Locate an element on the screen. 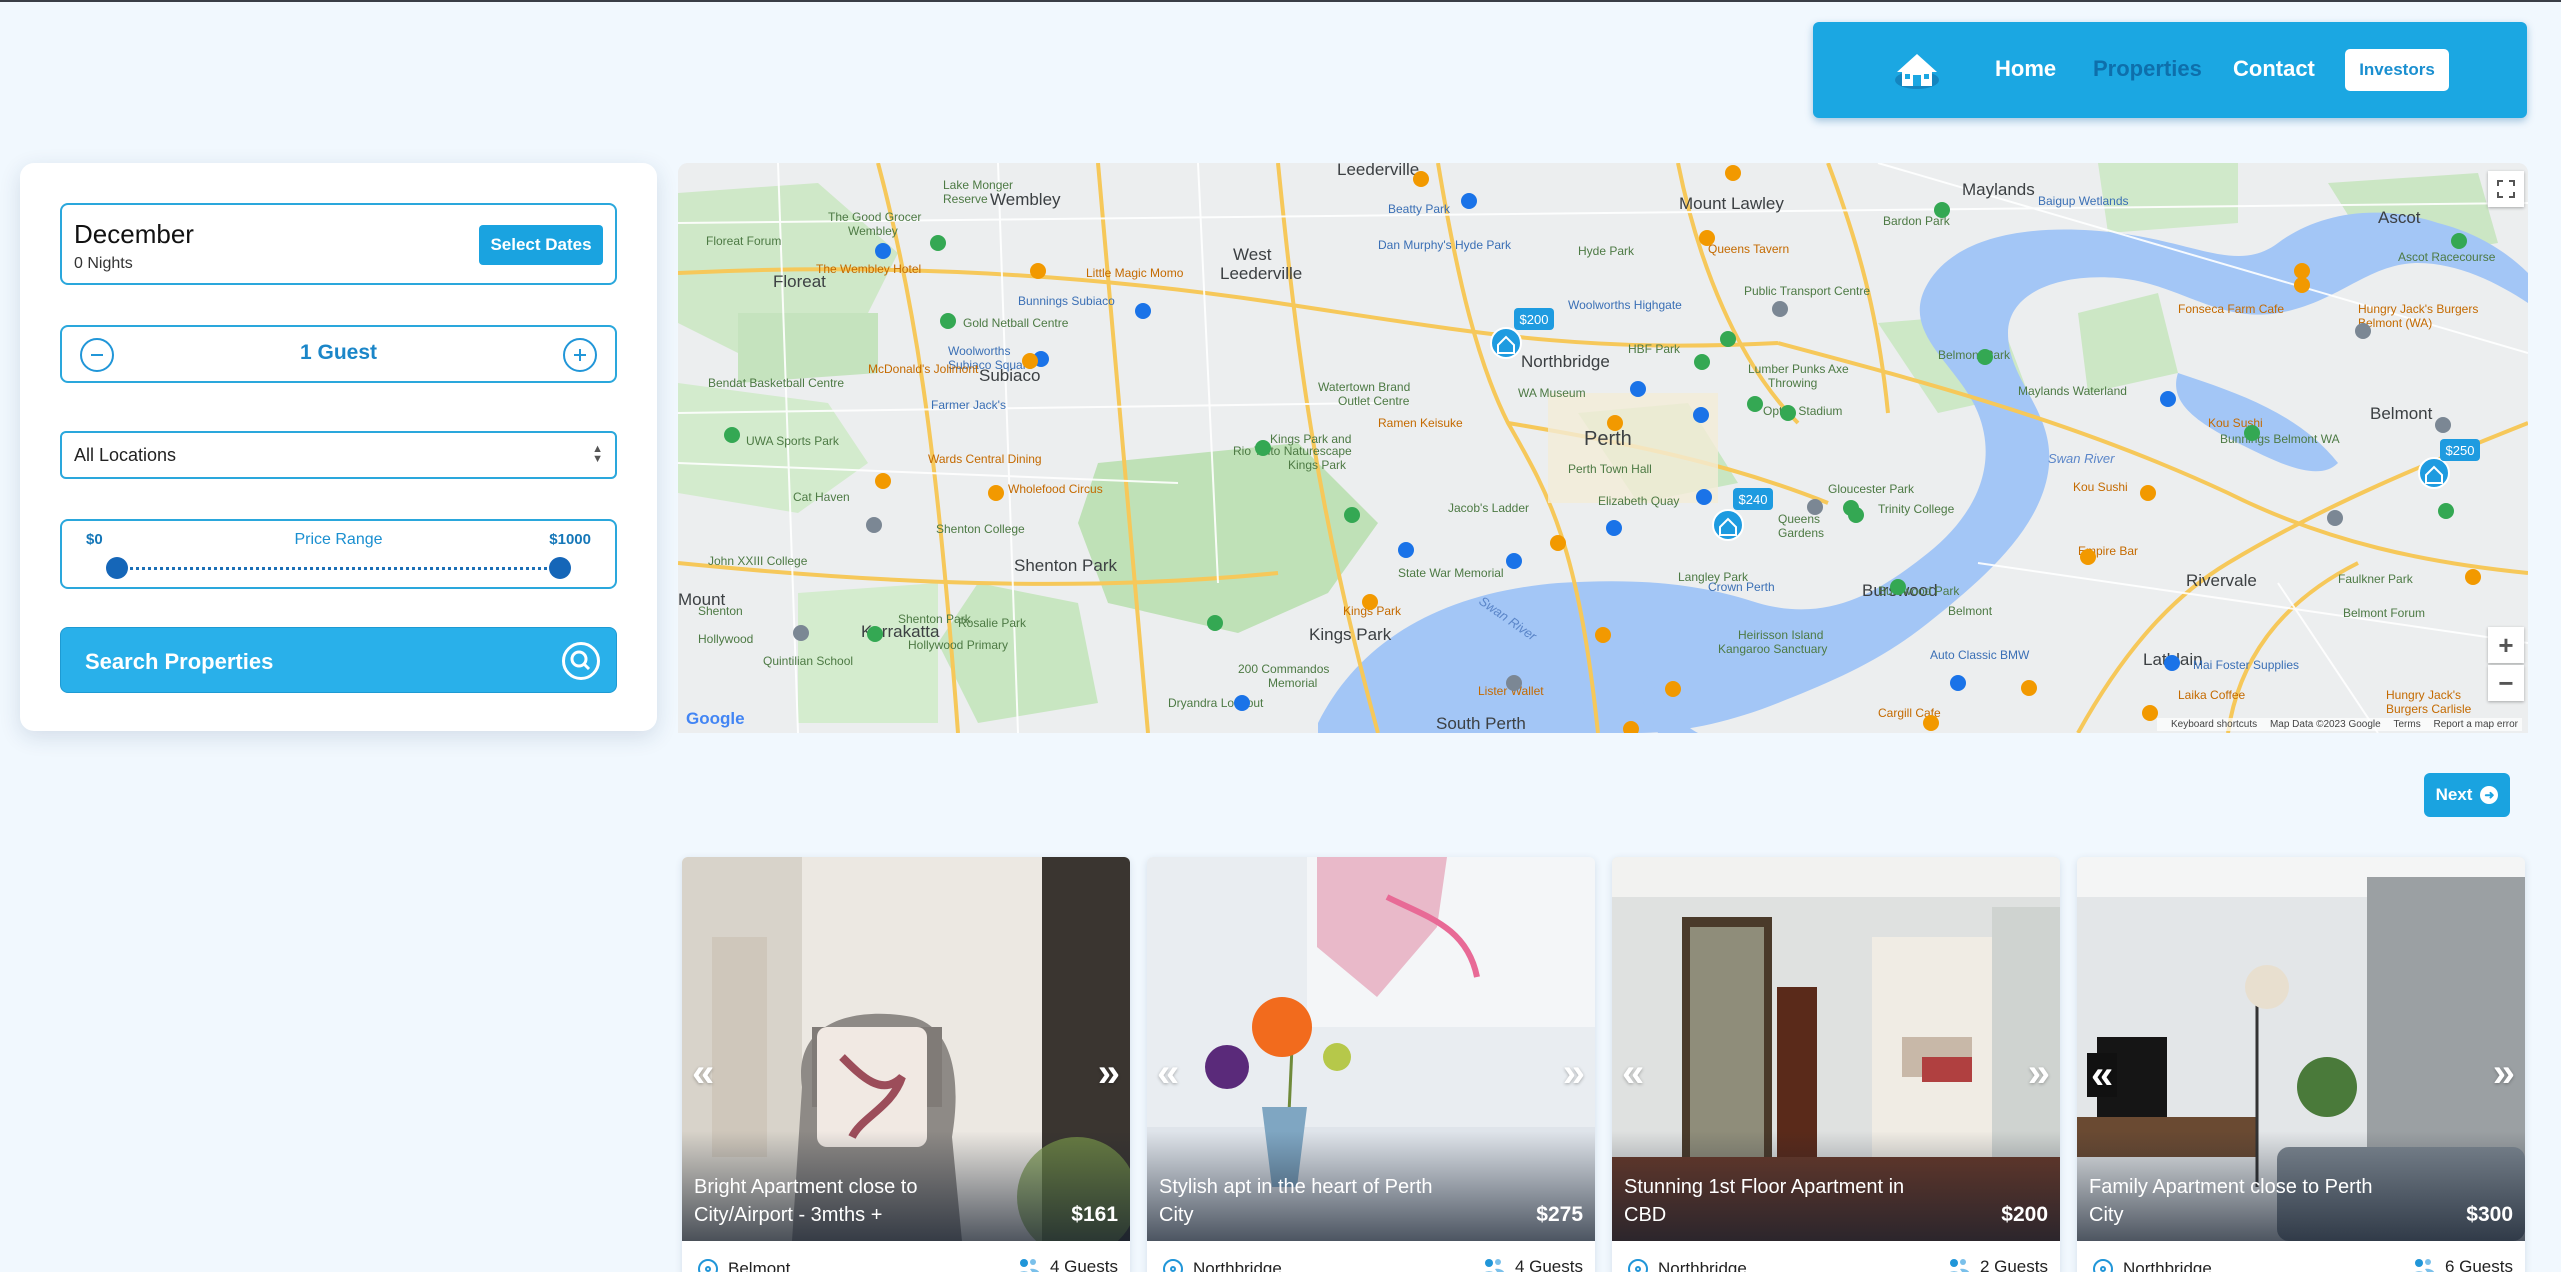  zoom-in-button: + is located at coordinates (2506, 645).